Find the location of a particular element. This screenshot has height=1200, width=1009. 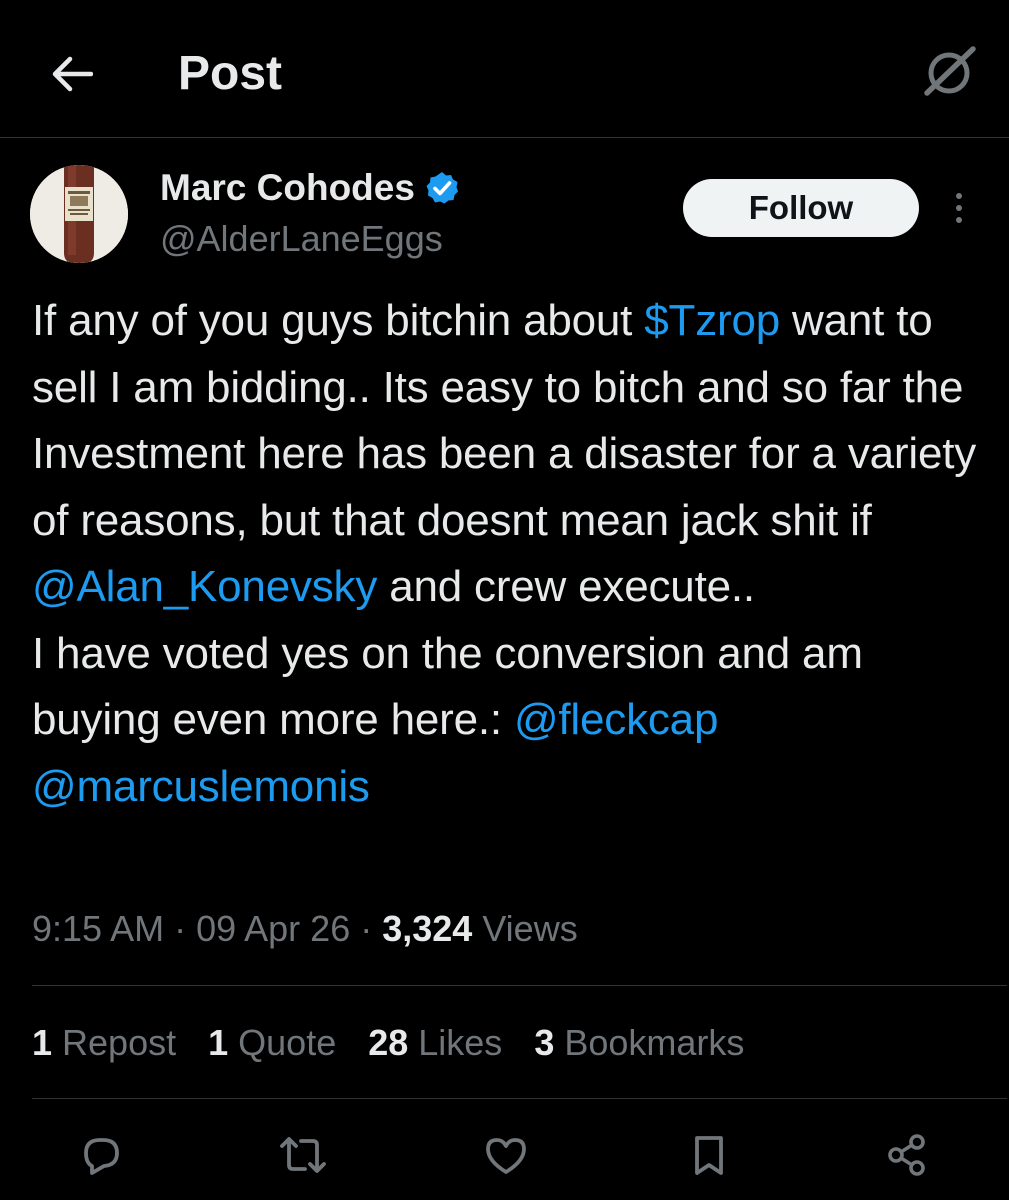

repost-button is located at coordinates (303, 1155).